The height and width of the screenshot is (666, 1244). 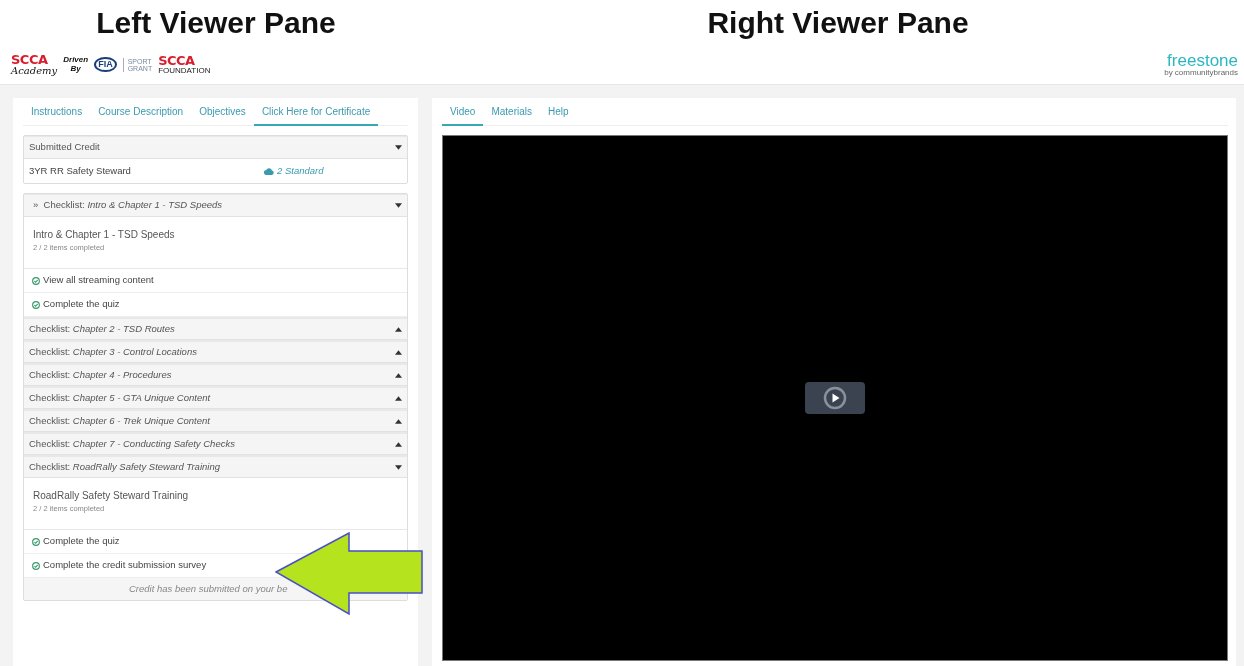 What do you see at coordinates (215, 420) in the screenshot?
I see `checklist-header: Checklist: Chapter 6 - Trek Unique Content` at bounding box center [215, 420].